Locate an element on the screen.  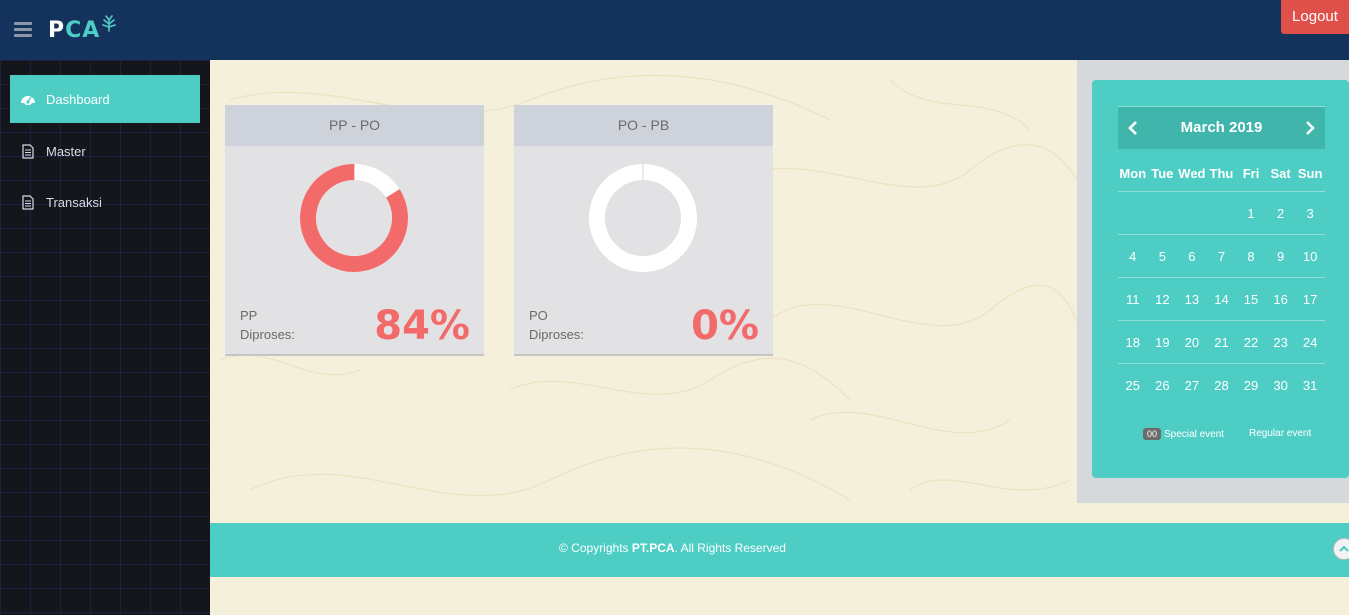
sidebar: Dashboard Master Transaksi is located at coordinates (105, 337).